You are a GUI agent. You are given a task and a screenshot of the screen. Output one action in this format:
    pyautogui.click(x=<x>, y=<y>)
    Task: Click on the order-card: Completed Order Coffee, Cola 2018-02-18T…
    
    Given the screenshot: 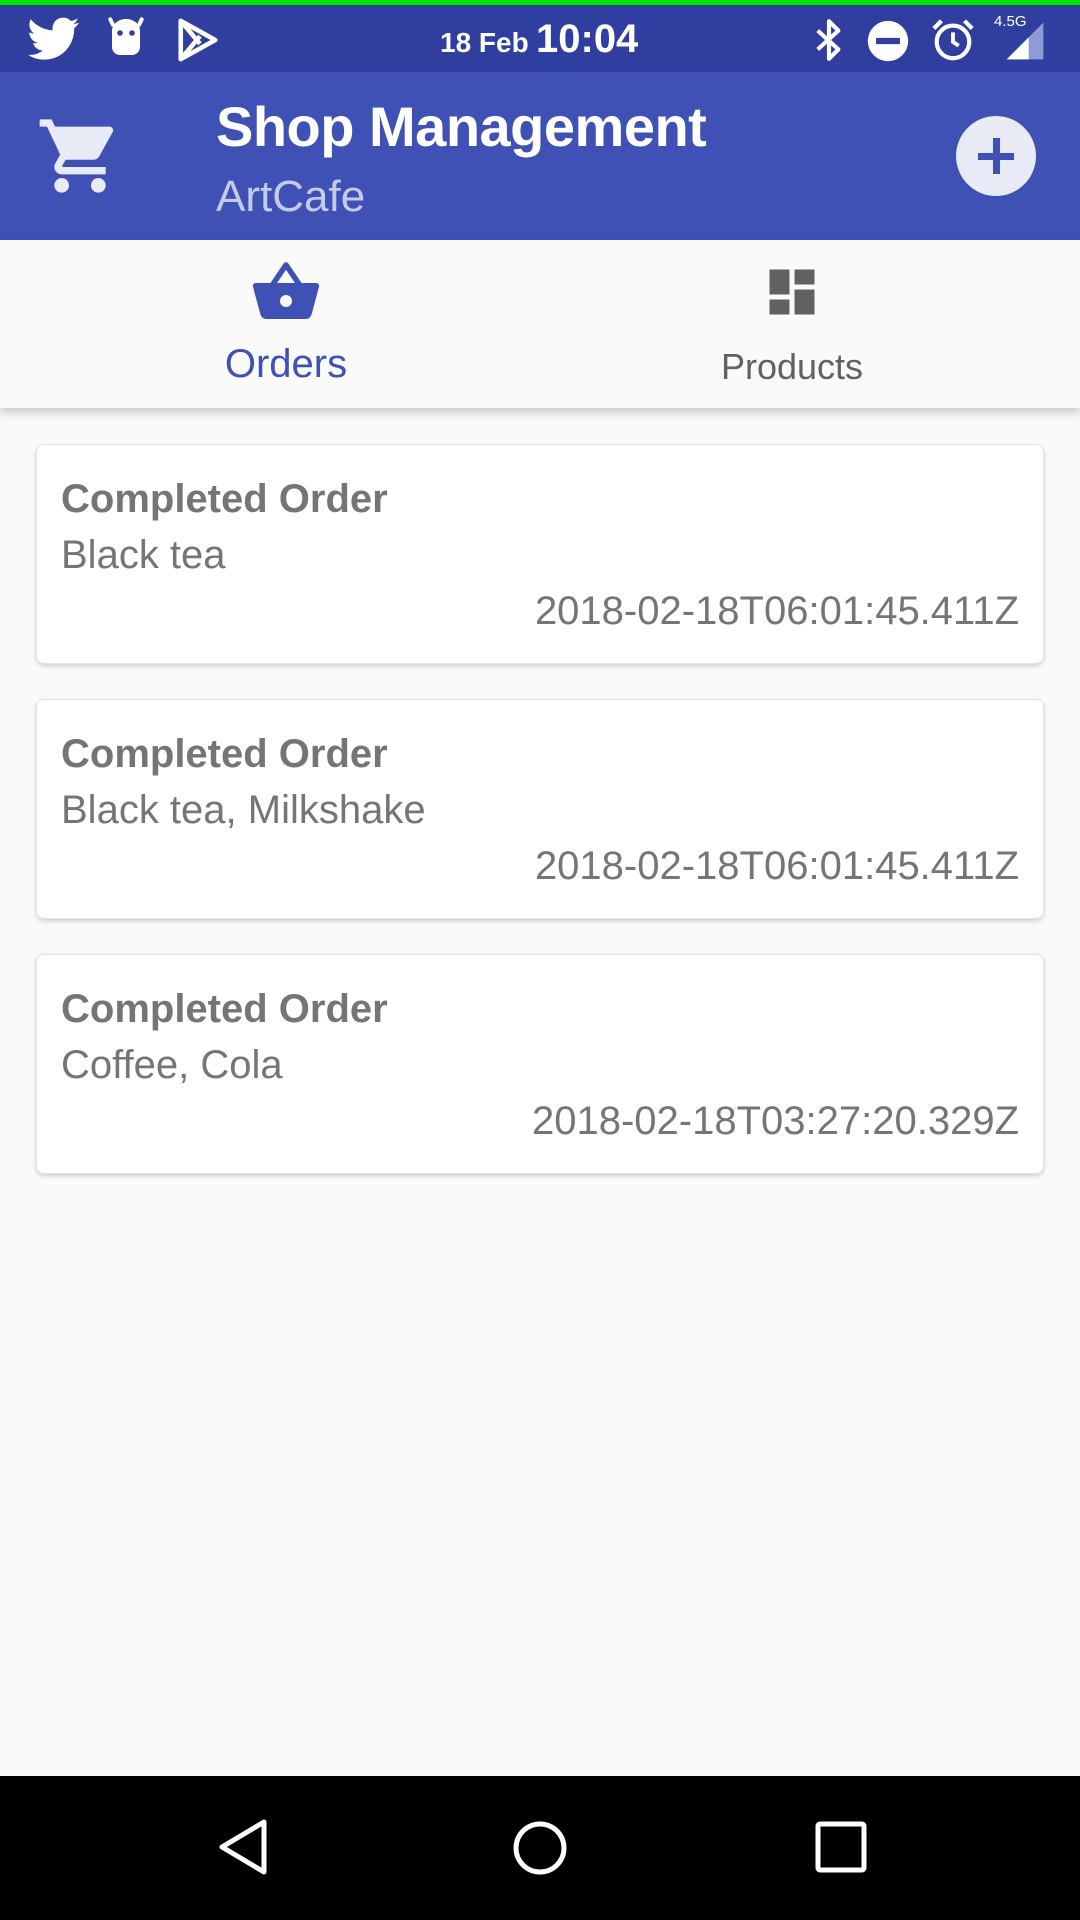 What is the action you would take?
    pyautogui.click(x=540, y=1064)
    